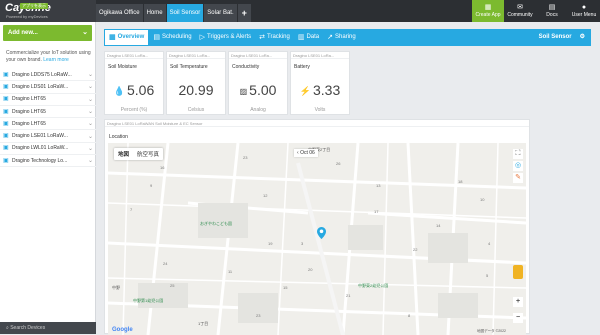  I want to click on tab-ogikawa-office: Ogikawa Office, so click(119, 13).